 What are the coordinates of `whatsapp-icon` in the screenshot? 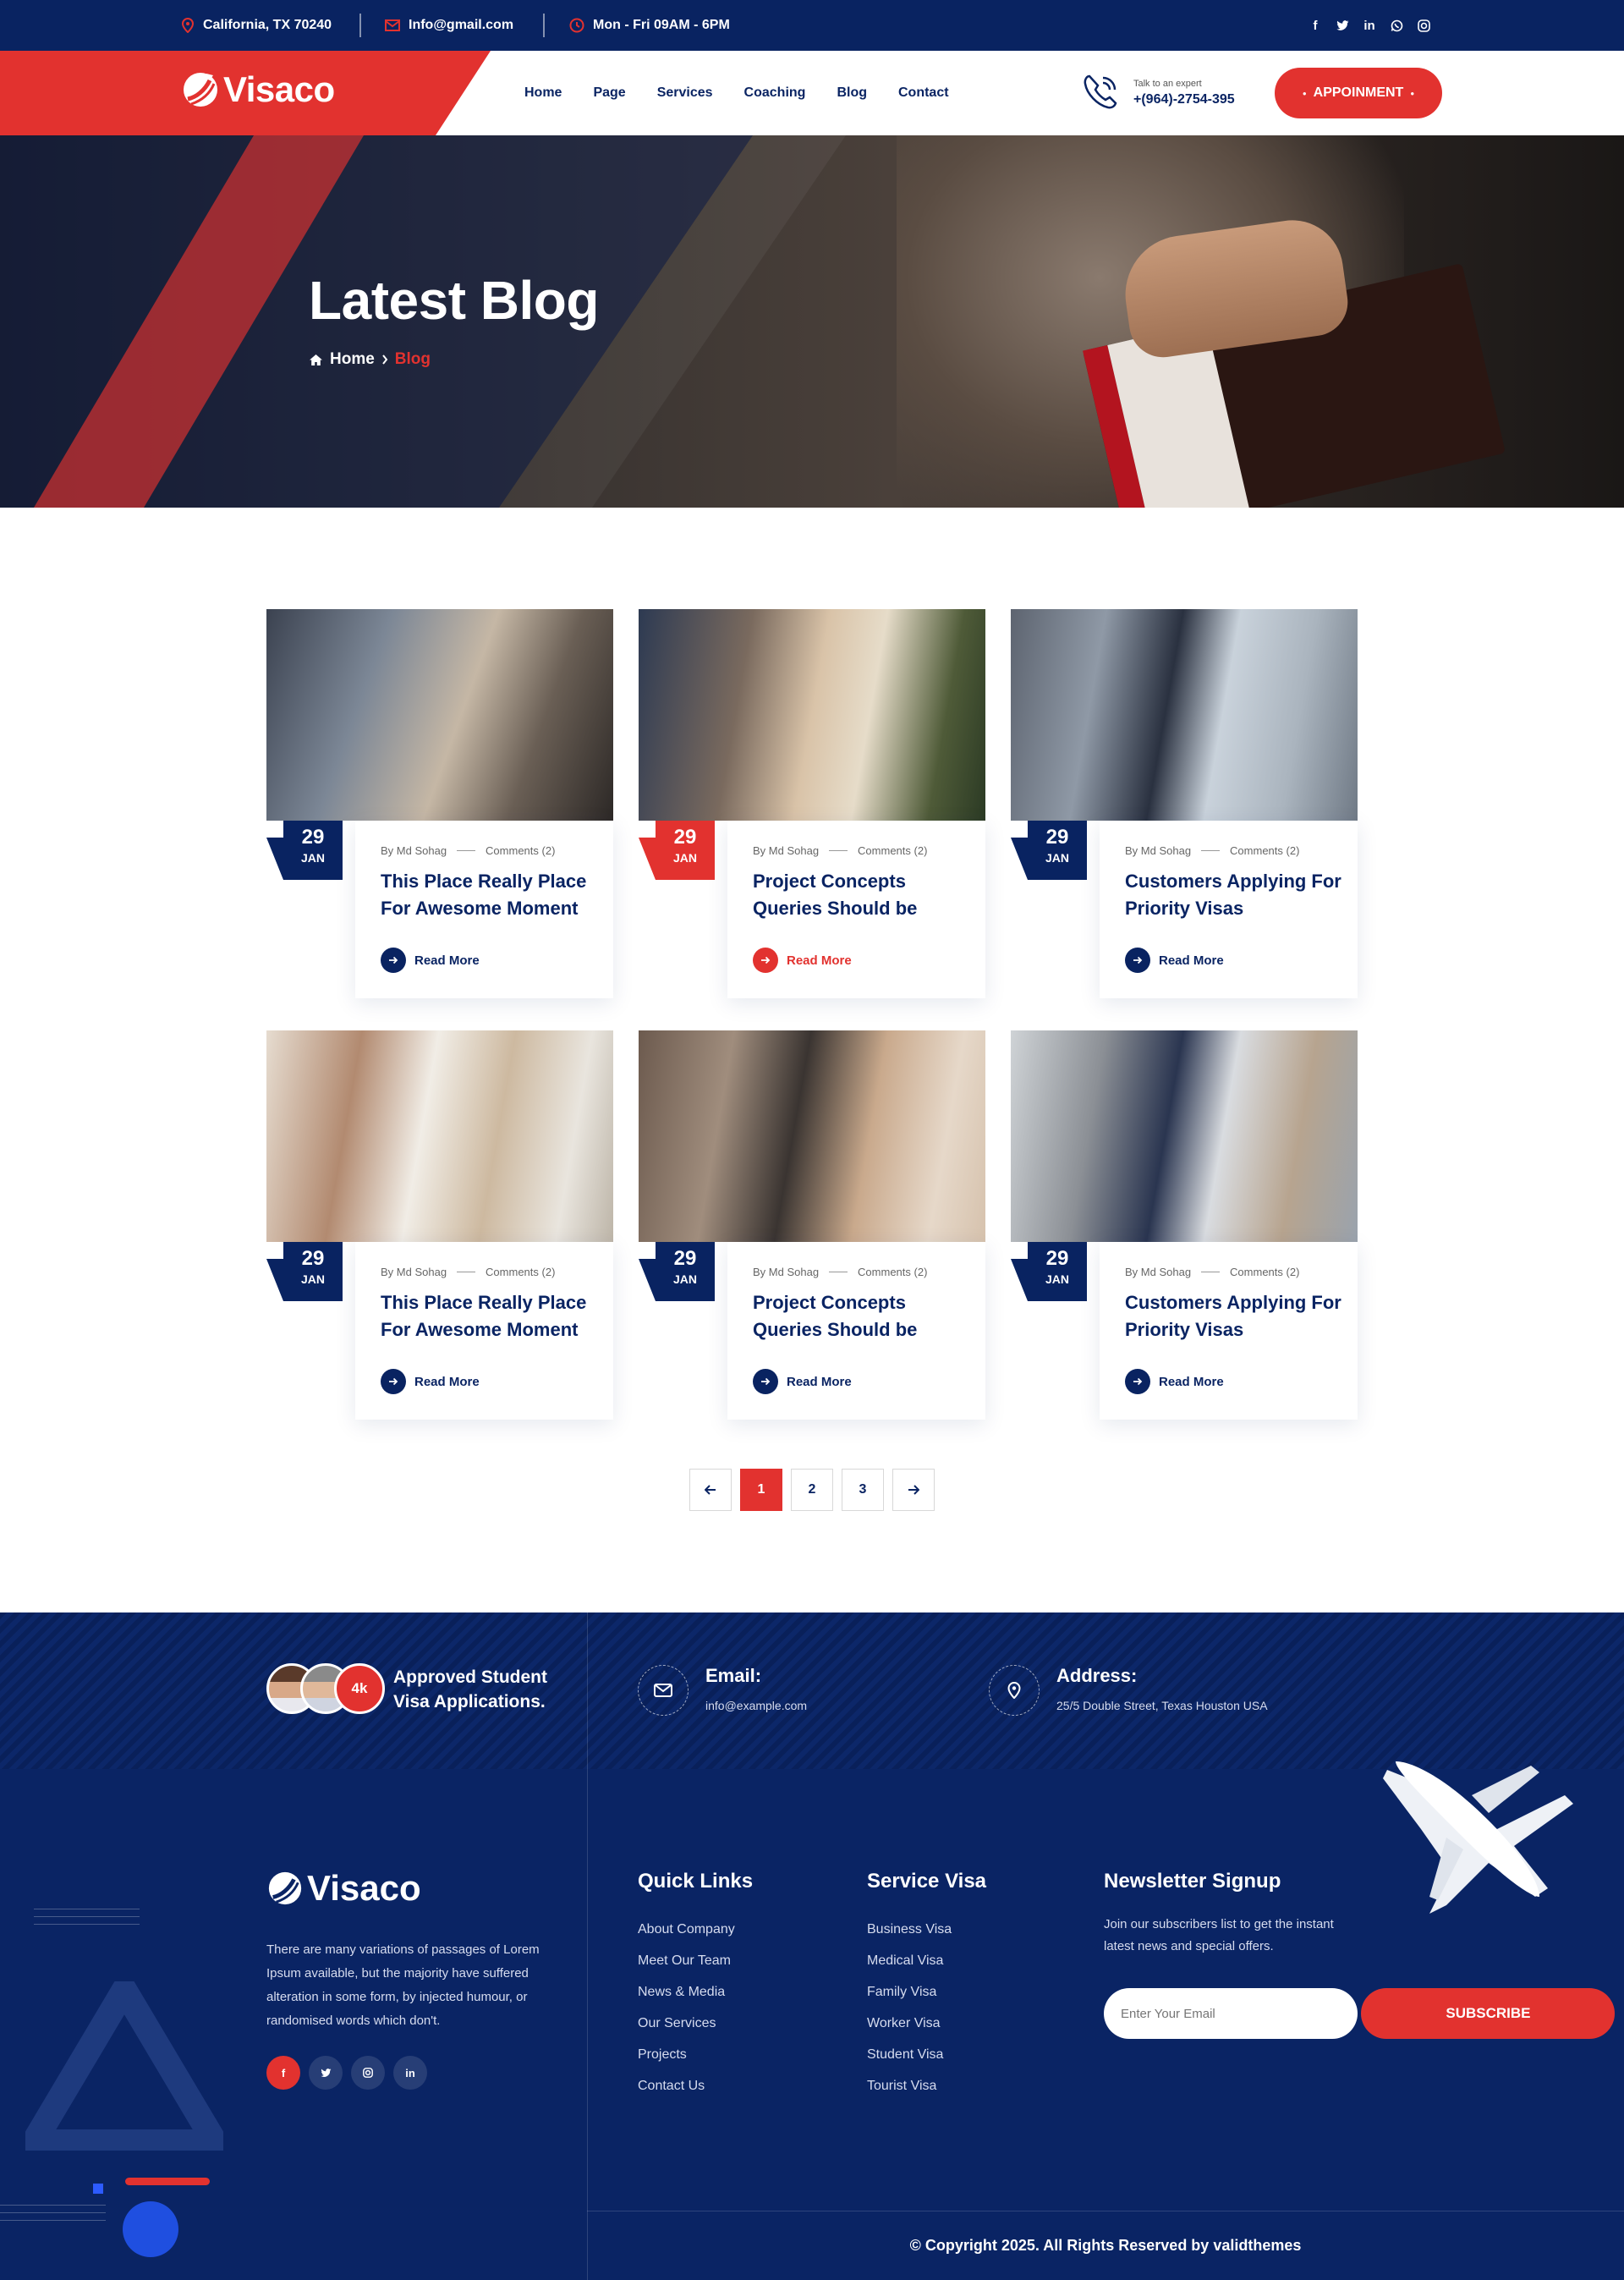 It's located at (1397, 25).